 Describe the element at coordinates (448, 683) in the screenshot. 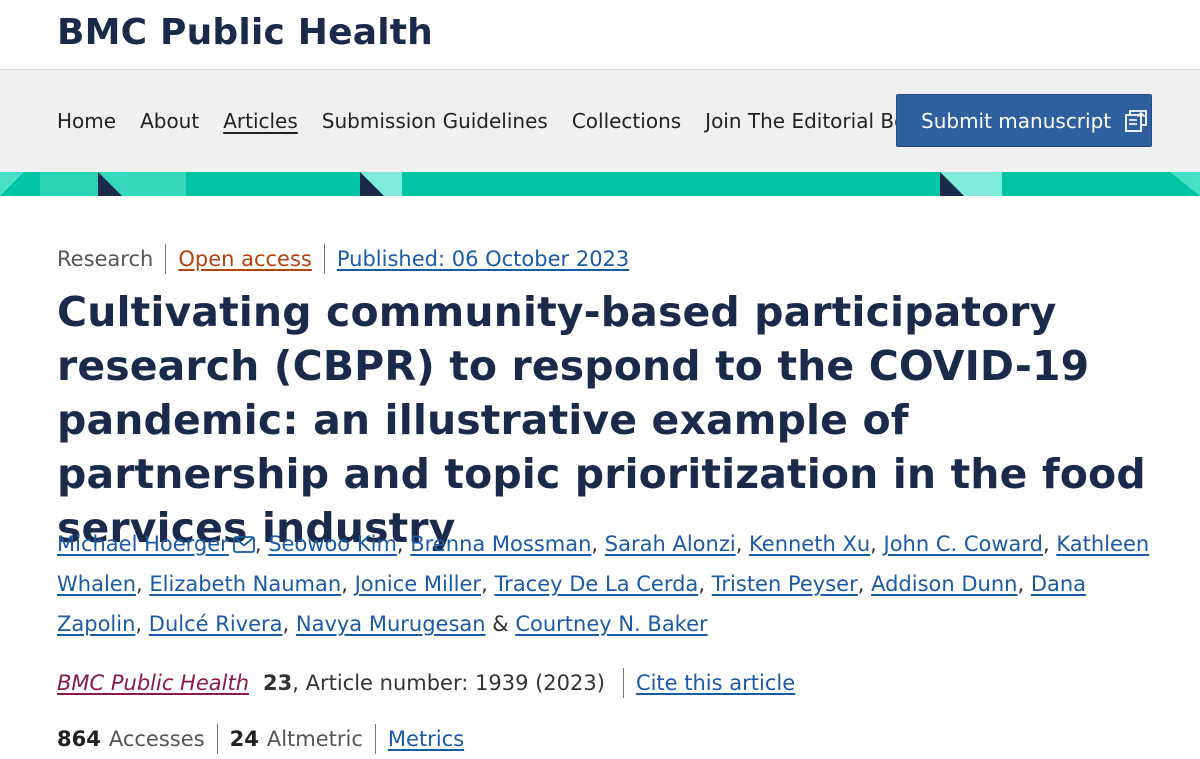

I see `article-number: , Article number: 1939 (2023)` at that location.